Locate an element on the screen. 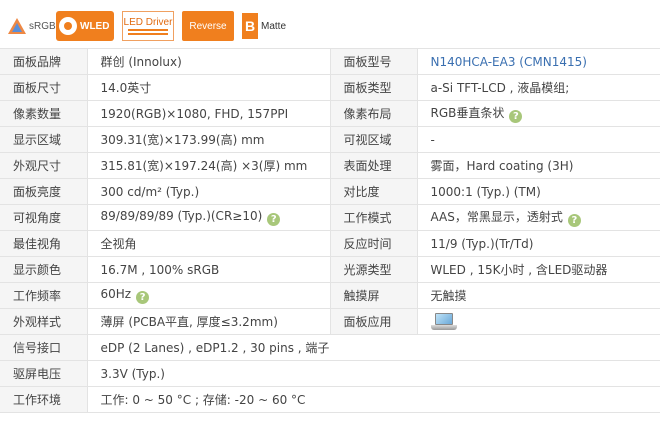  spec-label: 显示区域 is located at coordinates (43, 139).